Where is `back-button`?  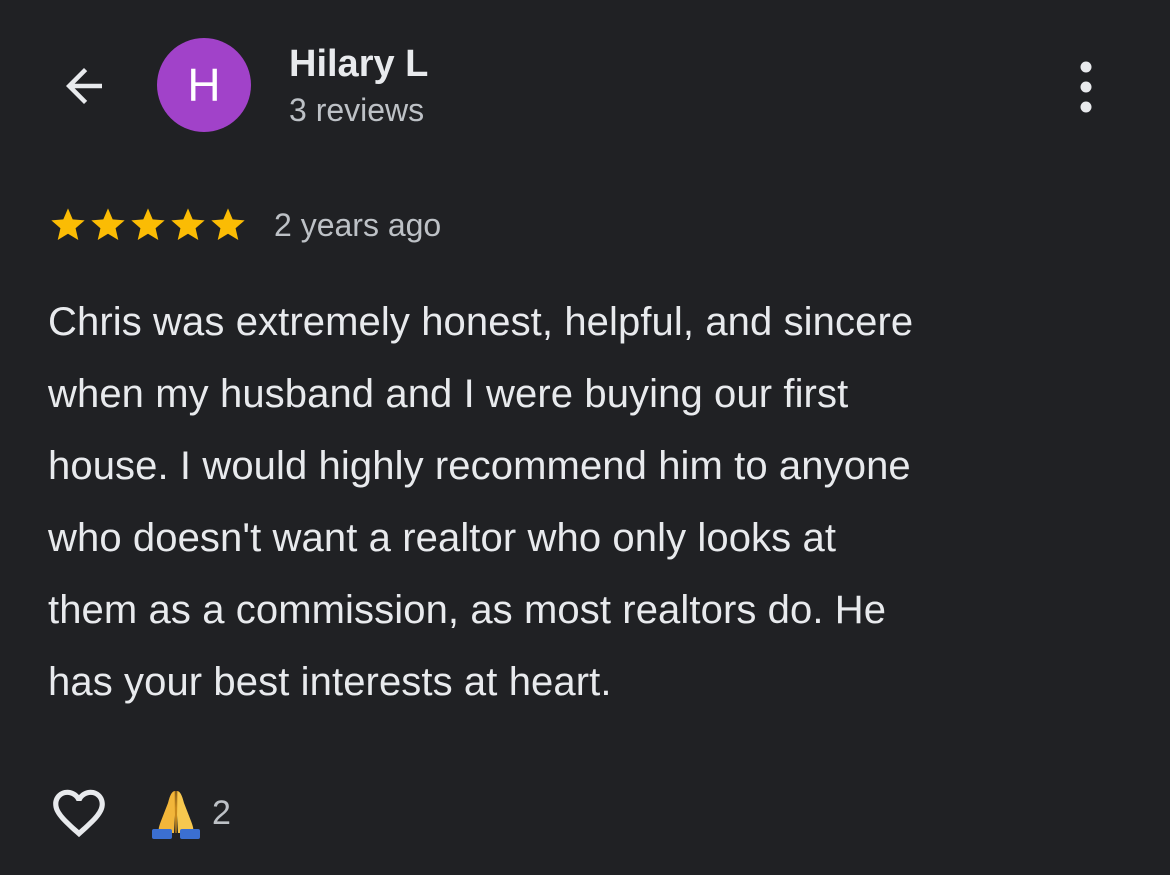 back-button is located at coordinates (84, 86).